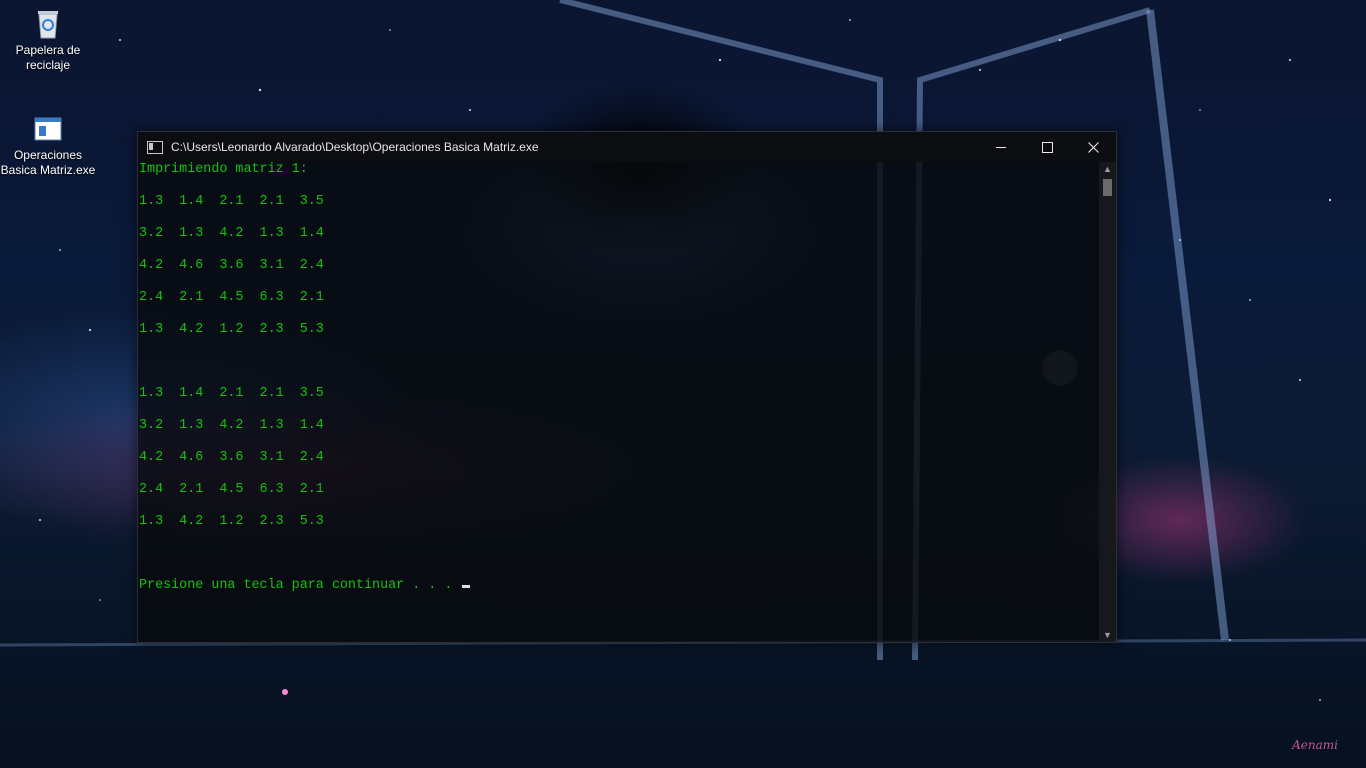 This screenshot has height=768, width=1366. I want to click on text-cursor, so click(466, 586).